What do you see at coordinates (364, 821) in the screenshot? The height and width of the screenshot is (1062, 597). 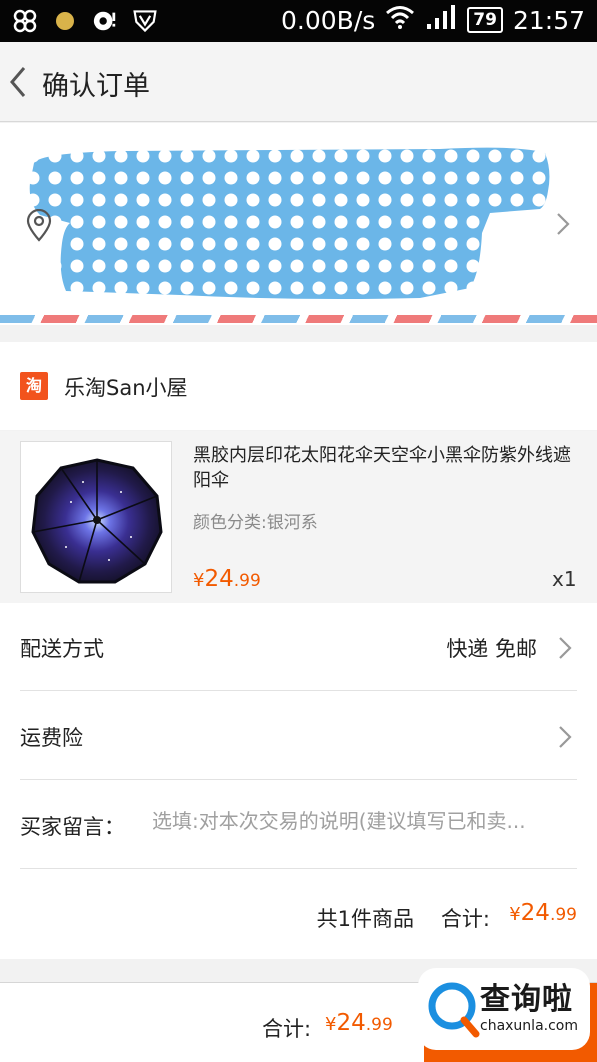 I see `buyer-message-input` at bounding box center [364, 821].